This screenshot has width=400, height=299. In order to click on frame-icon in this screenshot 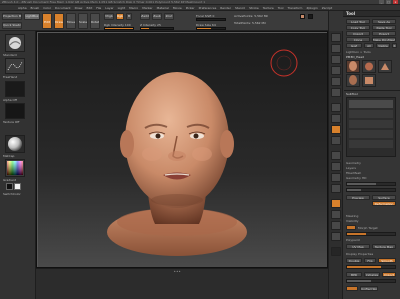, I will do `click(336, 155)`.